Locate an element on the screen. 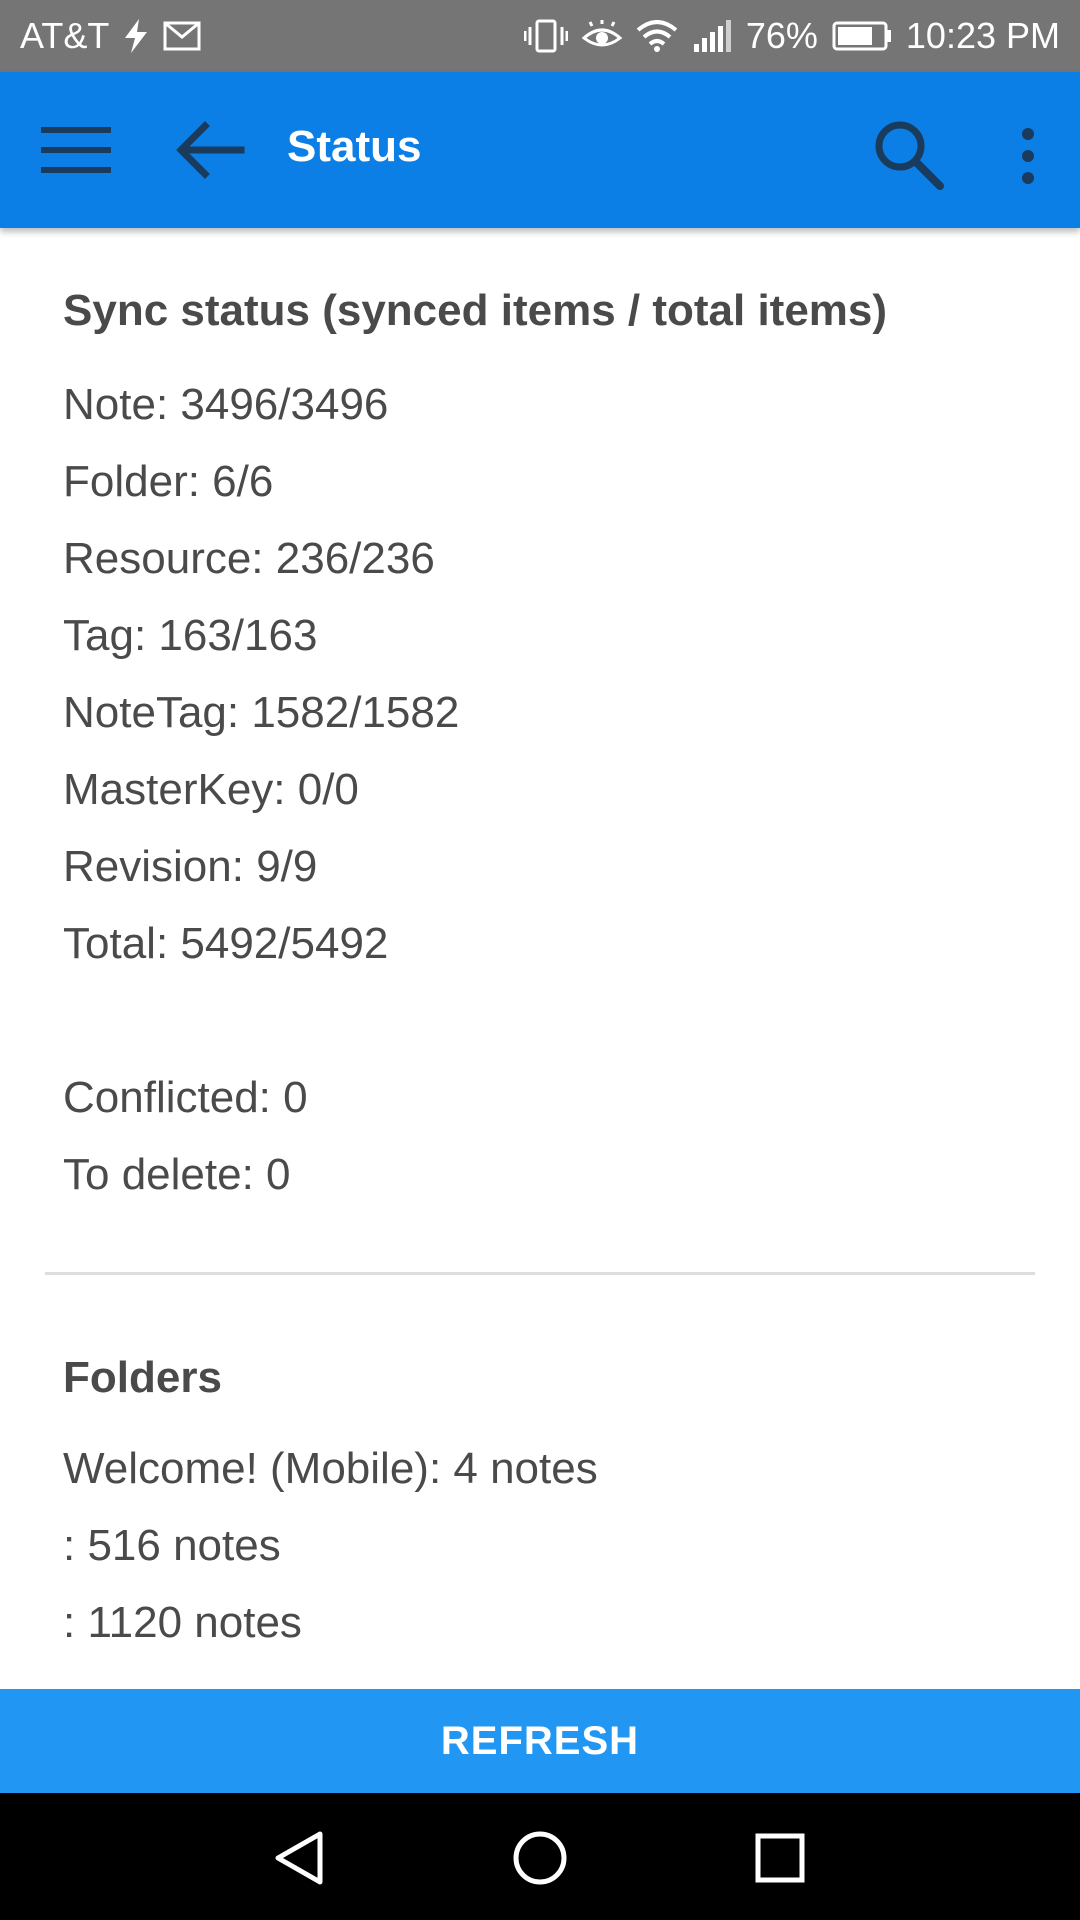 The width and height of the screenshot is (1080, 1920). sync-line-total: Total: 5492/5492 is located at coordinates (226, 943).